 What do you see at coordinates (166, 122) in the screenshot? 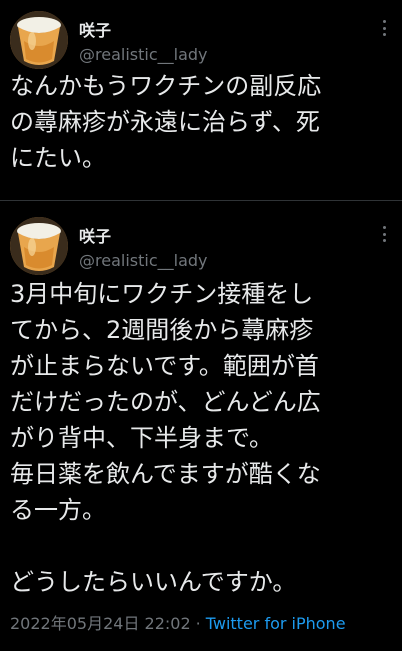
I see `tweet-text: なんかもうワクチンの副反応 の蕁麻疹が永遠に治らず、死 にたい。` at bounding box center [166, 122].